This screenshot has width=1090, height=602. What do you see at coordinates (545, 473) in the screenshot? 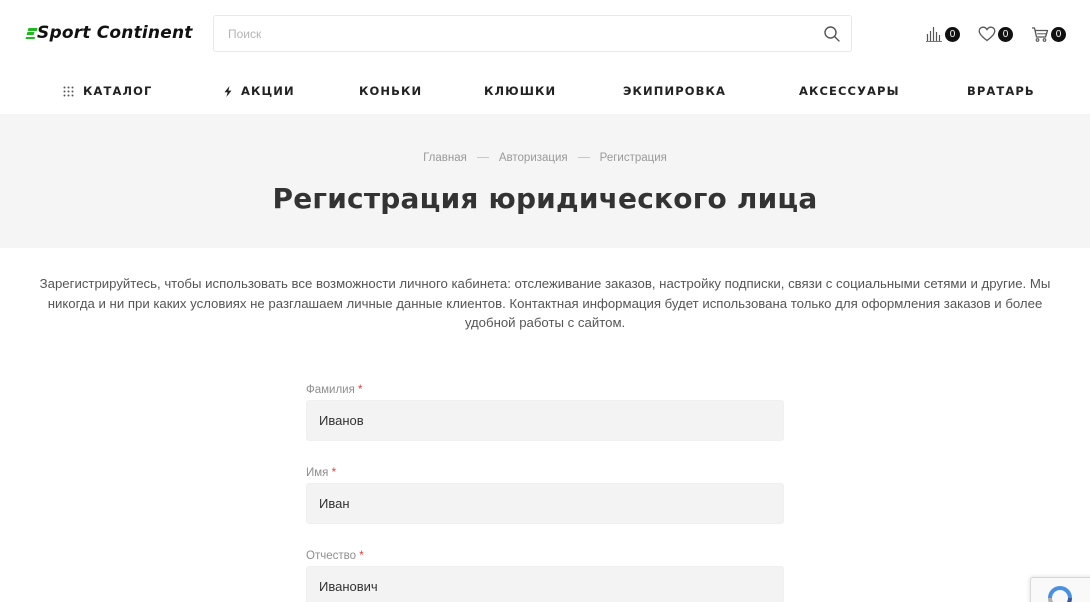
I see `field-label: Имя *` at bounding box center [545, 473].